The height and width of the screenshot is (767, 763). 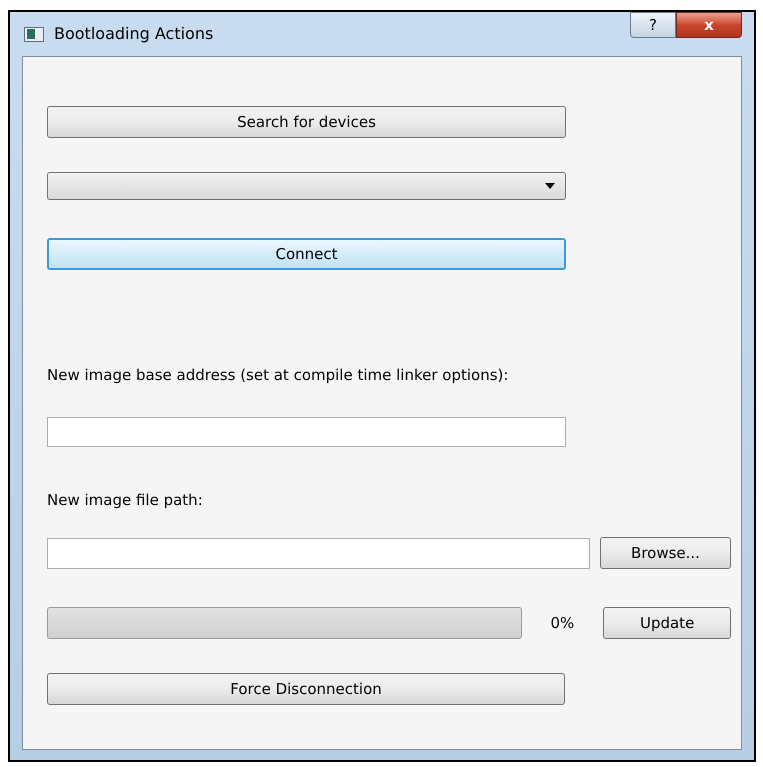 What do you see at coordinates (306, 431) in the screenshot?
I see `base-address-field` at bounding box center [306, 431].